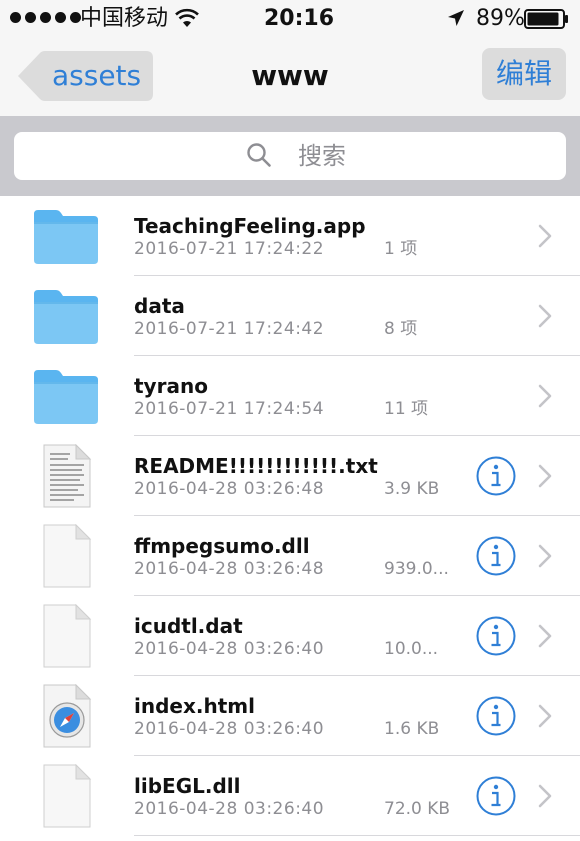 This screenshot has width=580, height=841. Describe the element at coordinates (256, 466) in the screenshot. I see `file-name: README!!!!!!!!!!!!.txt` at that location.